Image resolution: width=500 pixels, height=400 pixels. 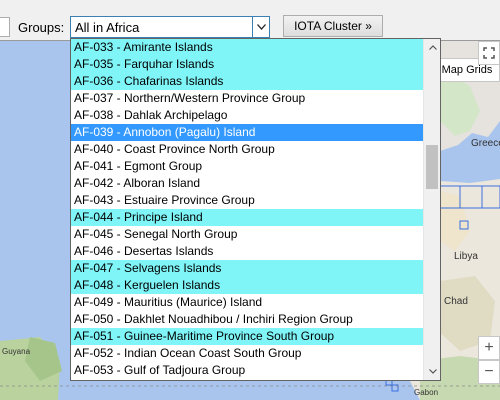 I want to click on zoom-in-button: +, so click(x=489, y=348).